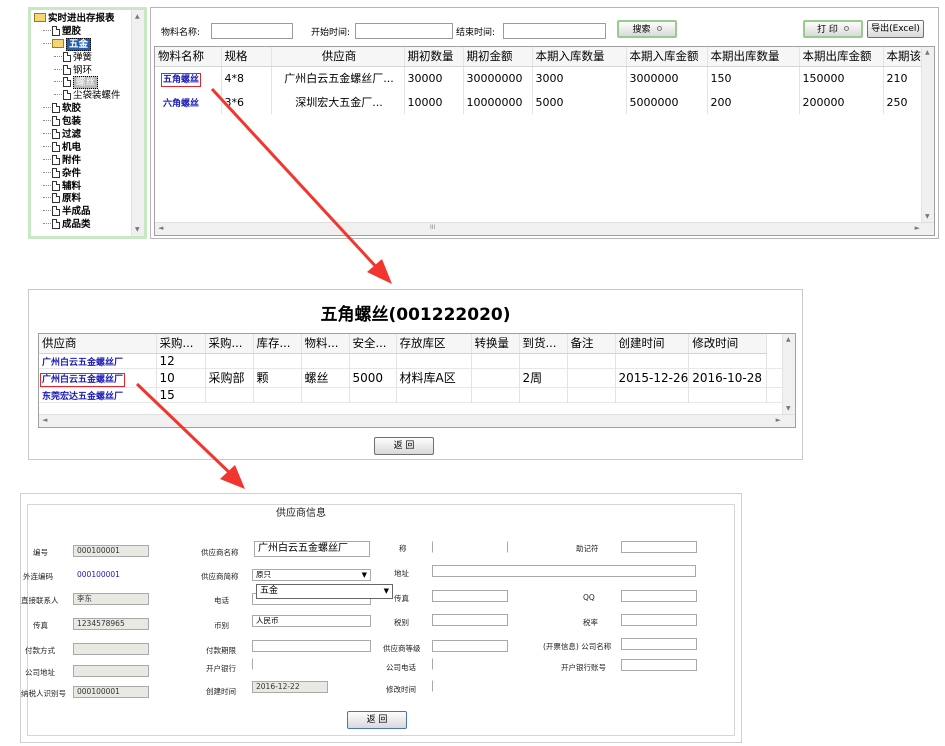  What do you see at coordinates (470, 620) in the screenshot?
I see `tax-type-field` at bounding box center [470, 620].